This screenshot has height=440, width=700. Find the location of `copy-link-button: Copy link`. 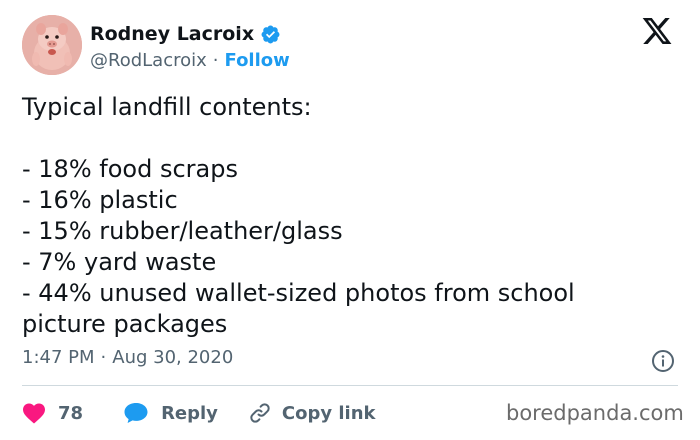

copy-link-button: Copy link is located at coordinates (312, 413).